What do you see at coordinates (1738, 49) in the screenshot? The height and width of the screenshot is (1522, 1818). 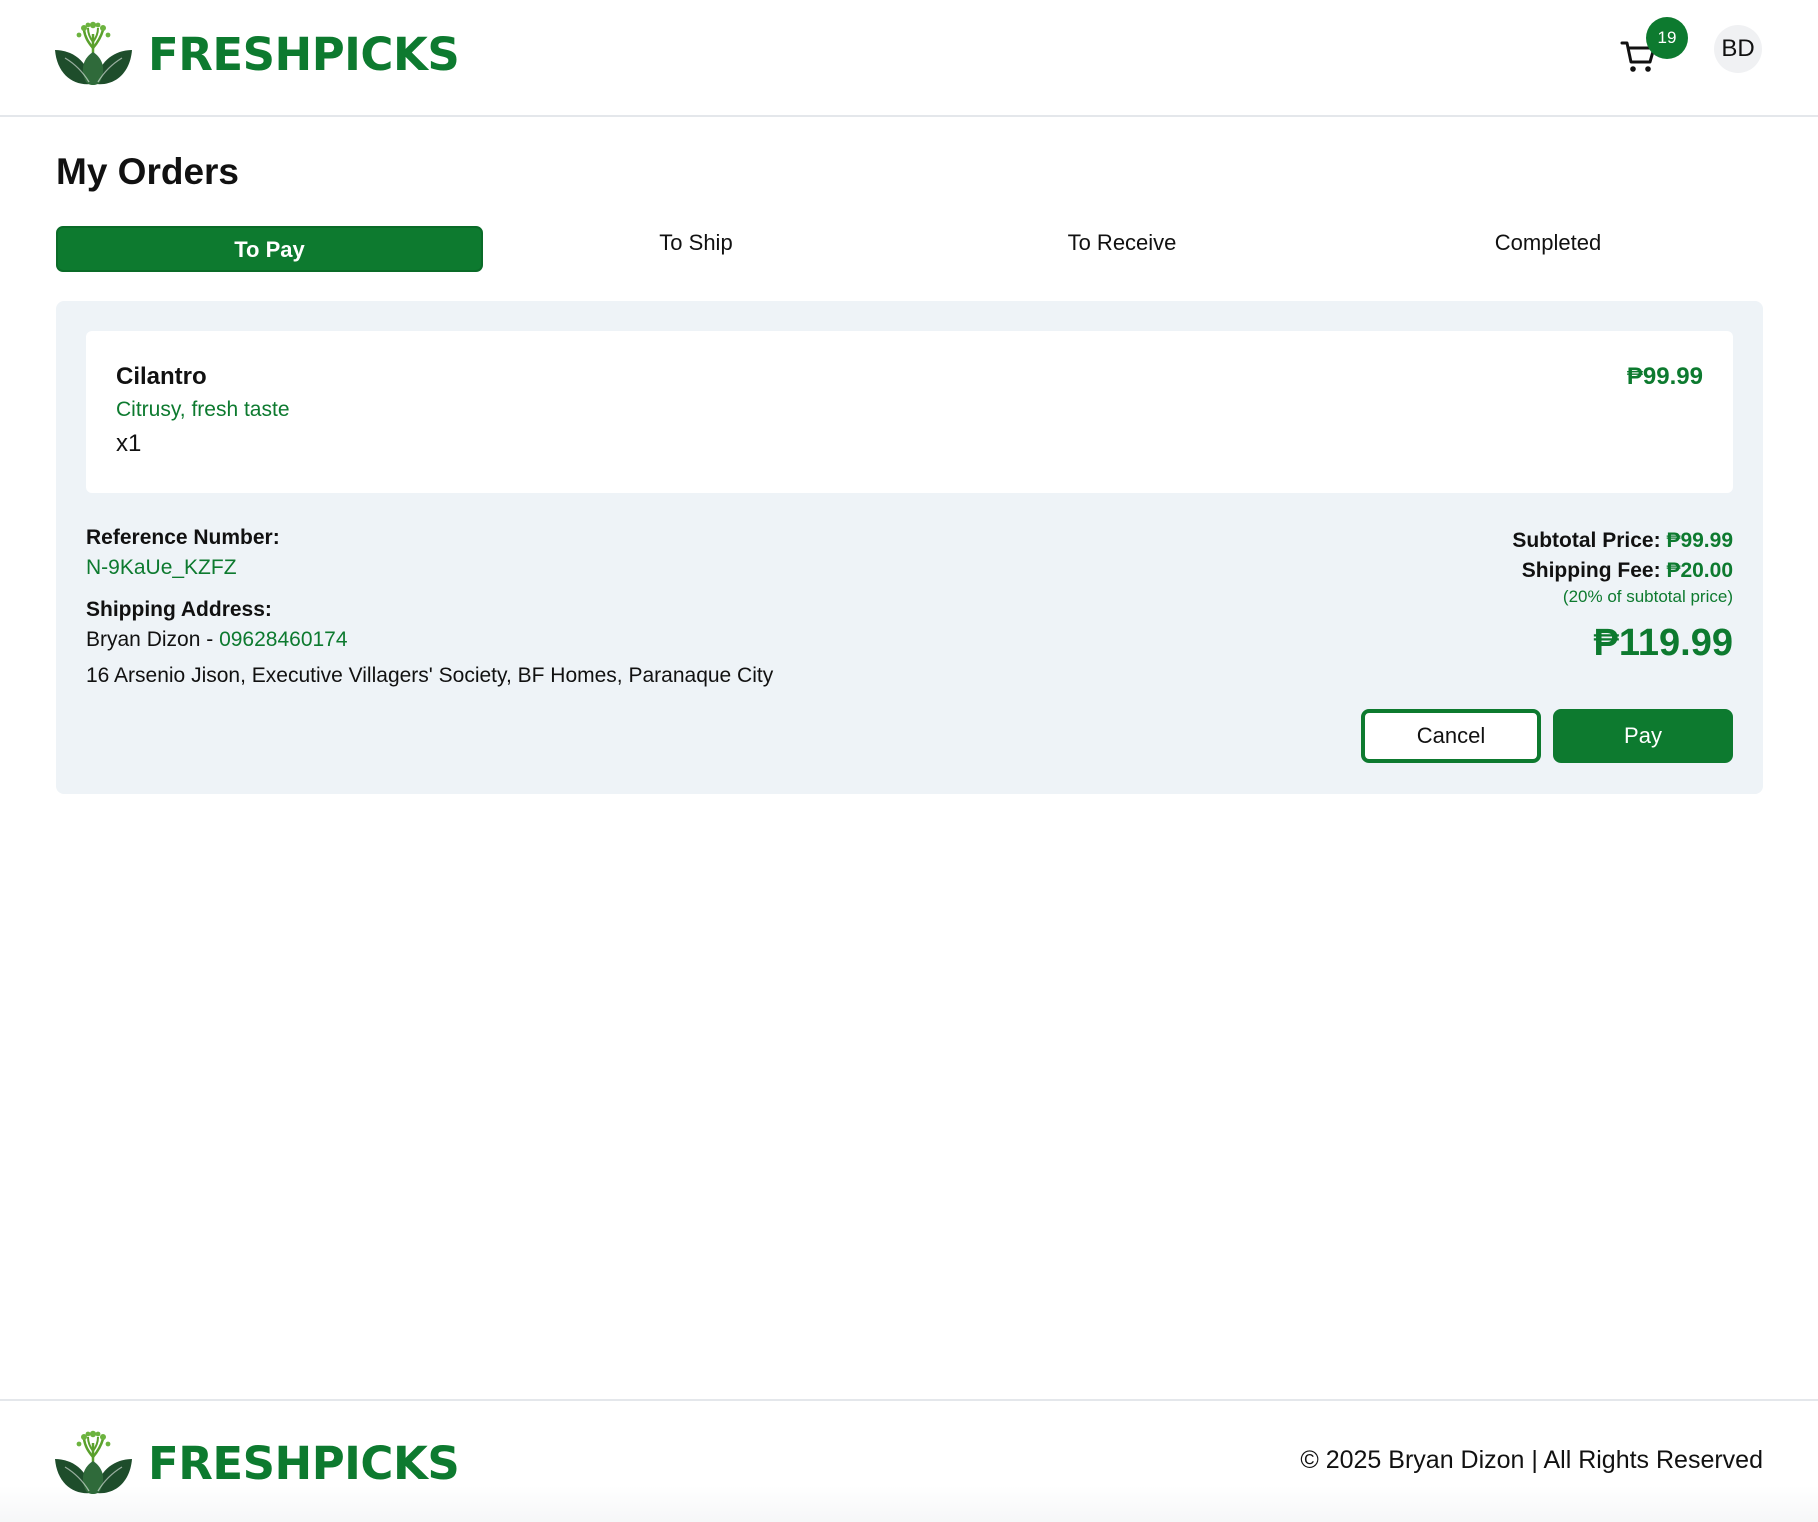 I see `user-avatar: BD` at bounding box center [1738, 49].